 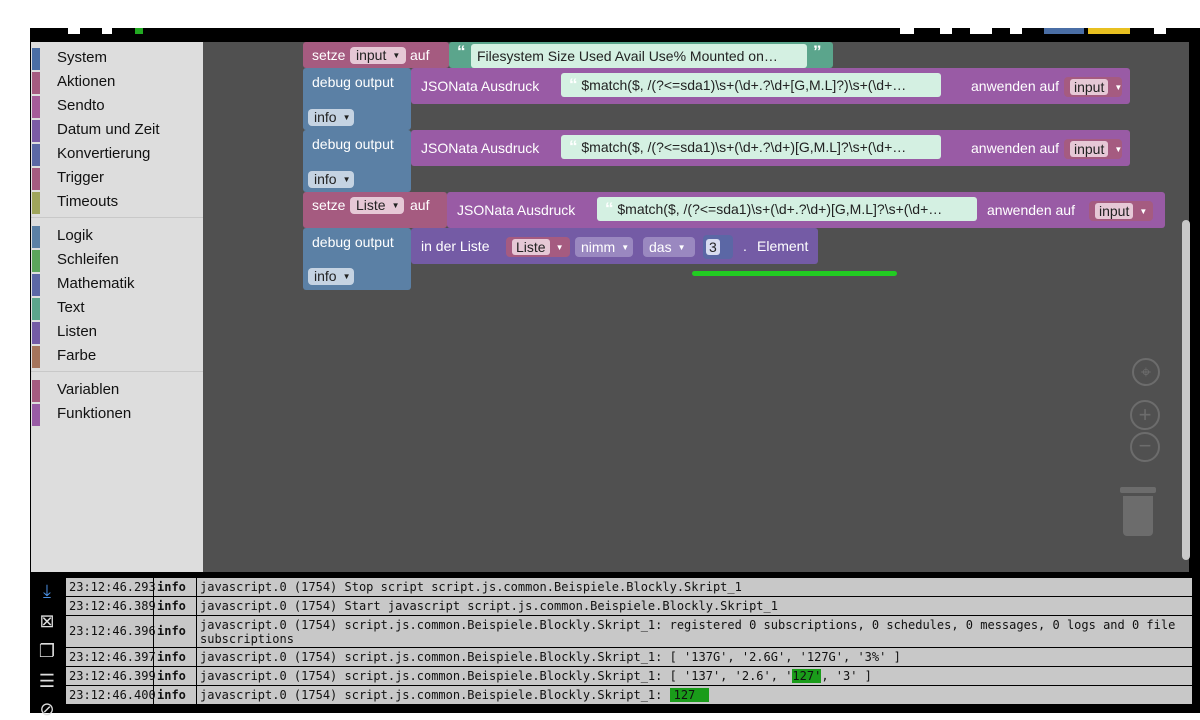 I want to click on toolbox-category-mathematik: Mathematik, so click(x=117, y=284).